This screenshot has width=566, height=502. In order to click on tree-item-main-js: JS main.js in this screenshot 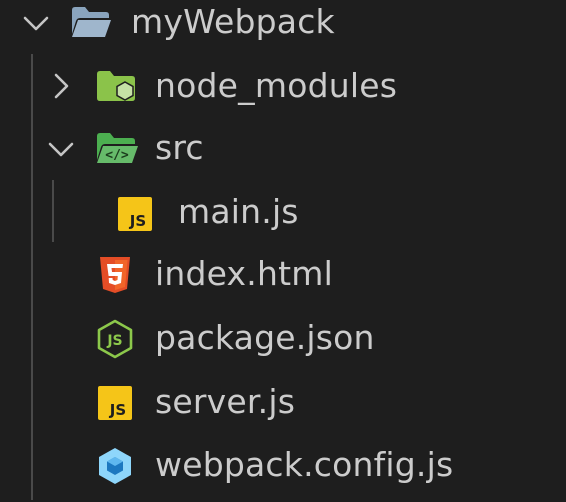, I will do `click(283, 212)`.